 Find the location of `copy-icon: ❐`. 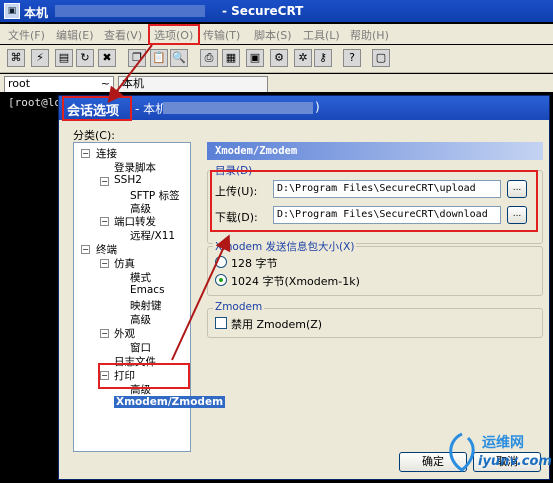

copy-icon: ❐ is located at coordinates (137, 58).